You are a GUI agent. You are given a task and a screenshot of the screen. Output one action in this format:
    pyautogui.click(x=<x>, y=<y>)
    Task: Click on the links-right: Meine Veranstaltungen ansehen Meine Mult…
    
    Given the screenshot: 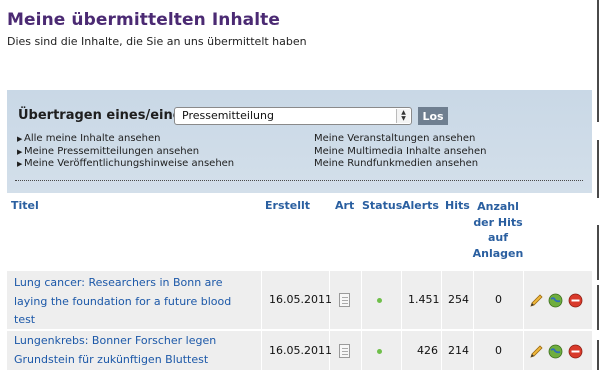 What is the action you would take?
    pyautogui.click(x=400, y=152)
    